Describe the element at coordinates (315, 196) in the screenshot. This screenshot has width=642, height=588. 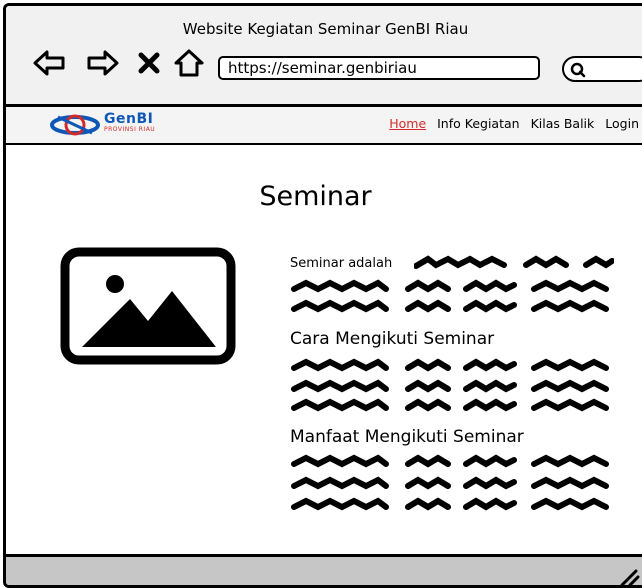
I see `page-title: Seminar` at that location.